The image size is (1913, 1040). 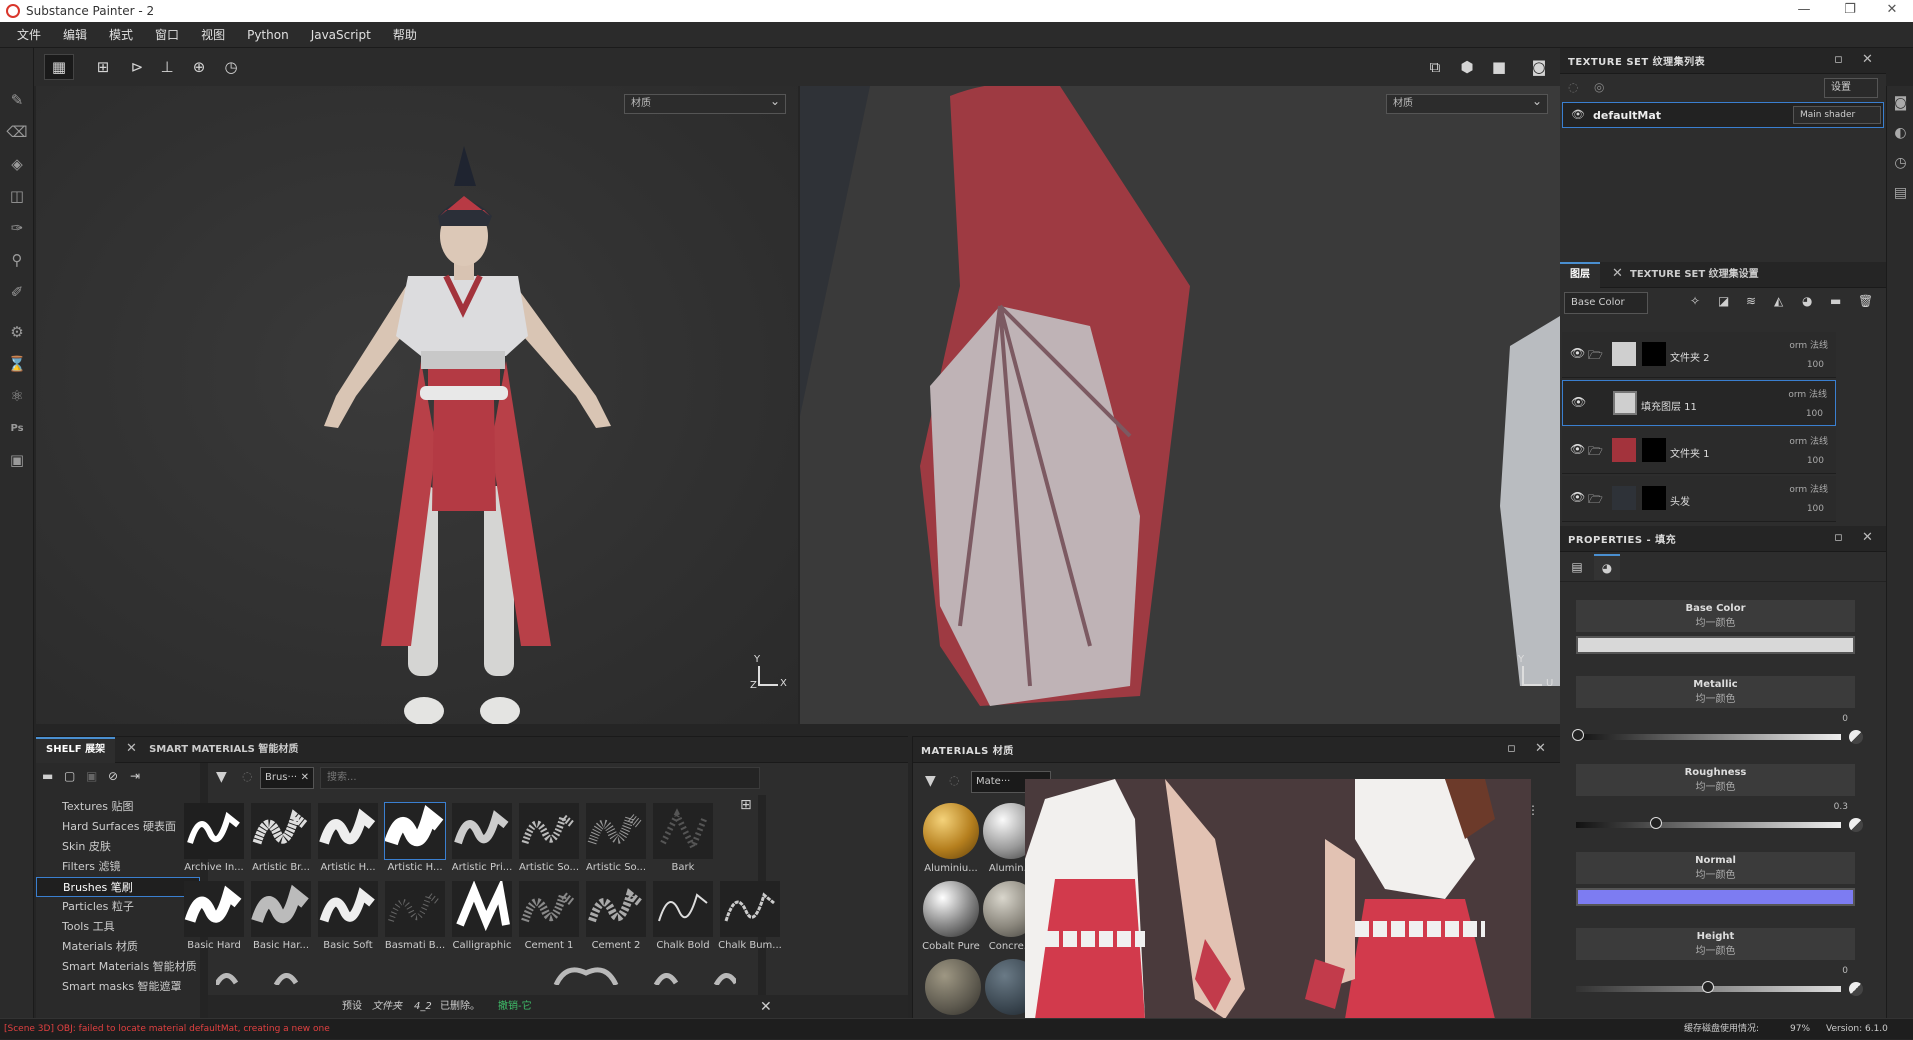 What do you see at coordinates (17, 428) in the screenshot?
I see `photoshop-export-icon: Ps` at bounding box center [17, 428].